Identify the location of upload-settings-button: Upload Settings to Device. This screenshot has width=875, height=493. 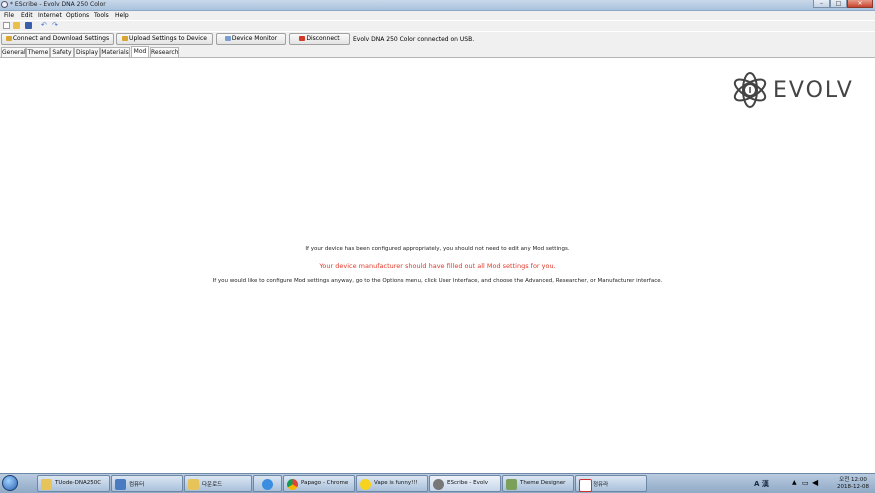
(164, 39).